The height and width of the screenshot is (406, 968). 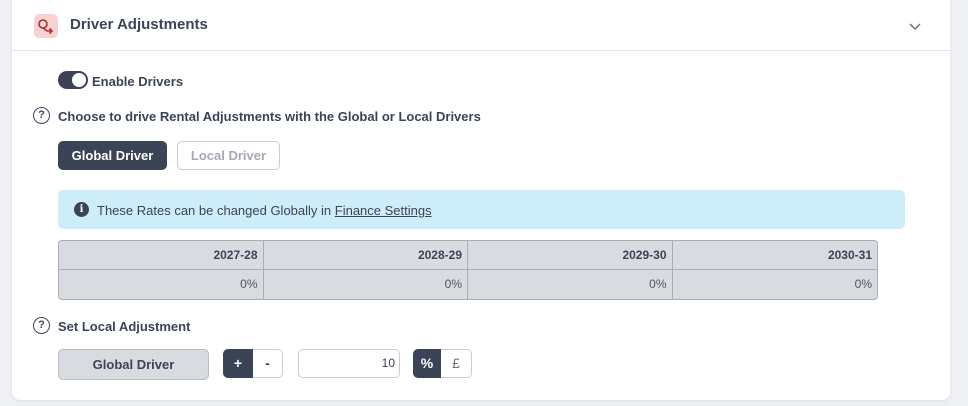 What do you see at coordinates (46, 26) in the screenshot?
I see `driver-adjustments-icon` at bounding box center [46, 26].